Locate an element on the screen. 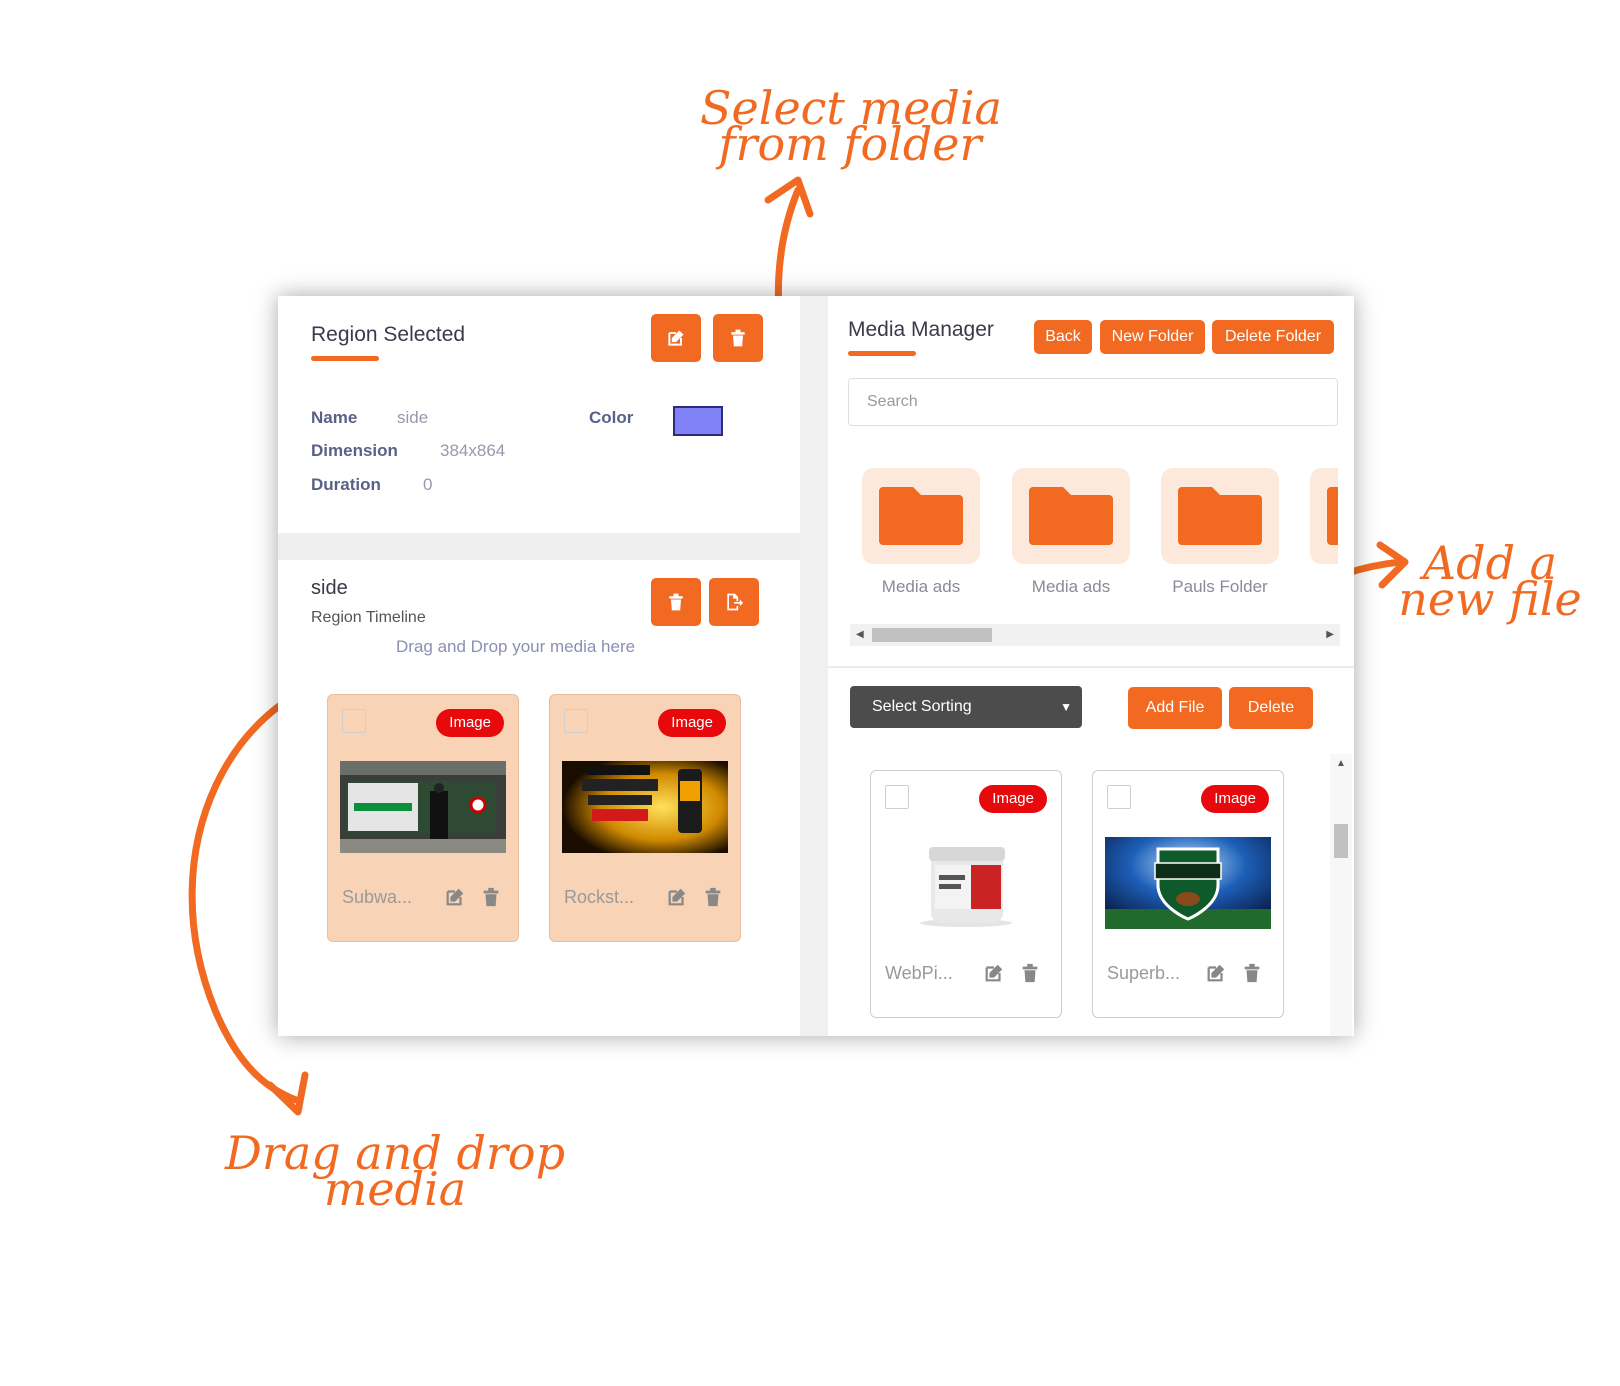 This screenshot has width=1620, height=1386. section-separator is located at coordinates (539, 546).